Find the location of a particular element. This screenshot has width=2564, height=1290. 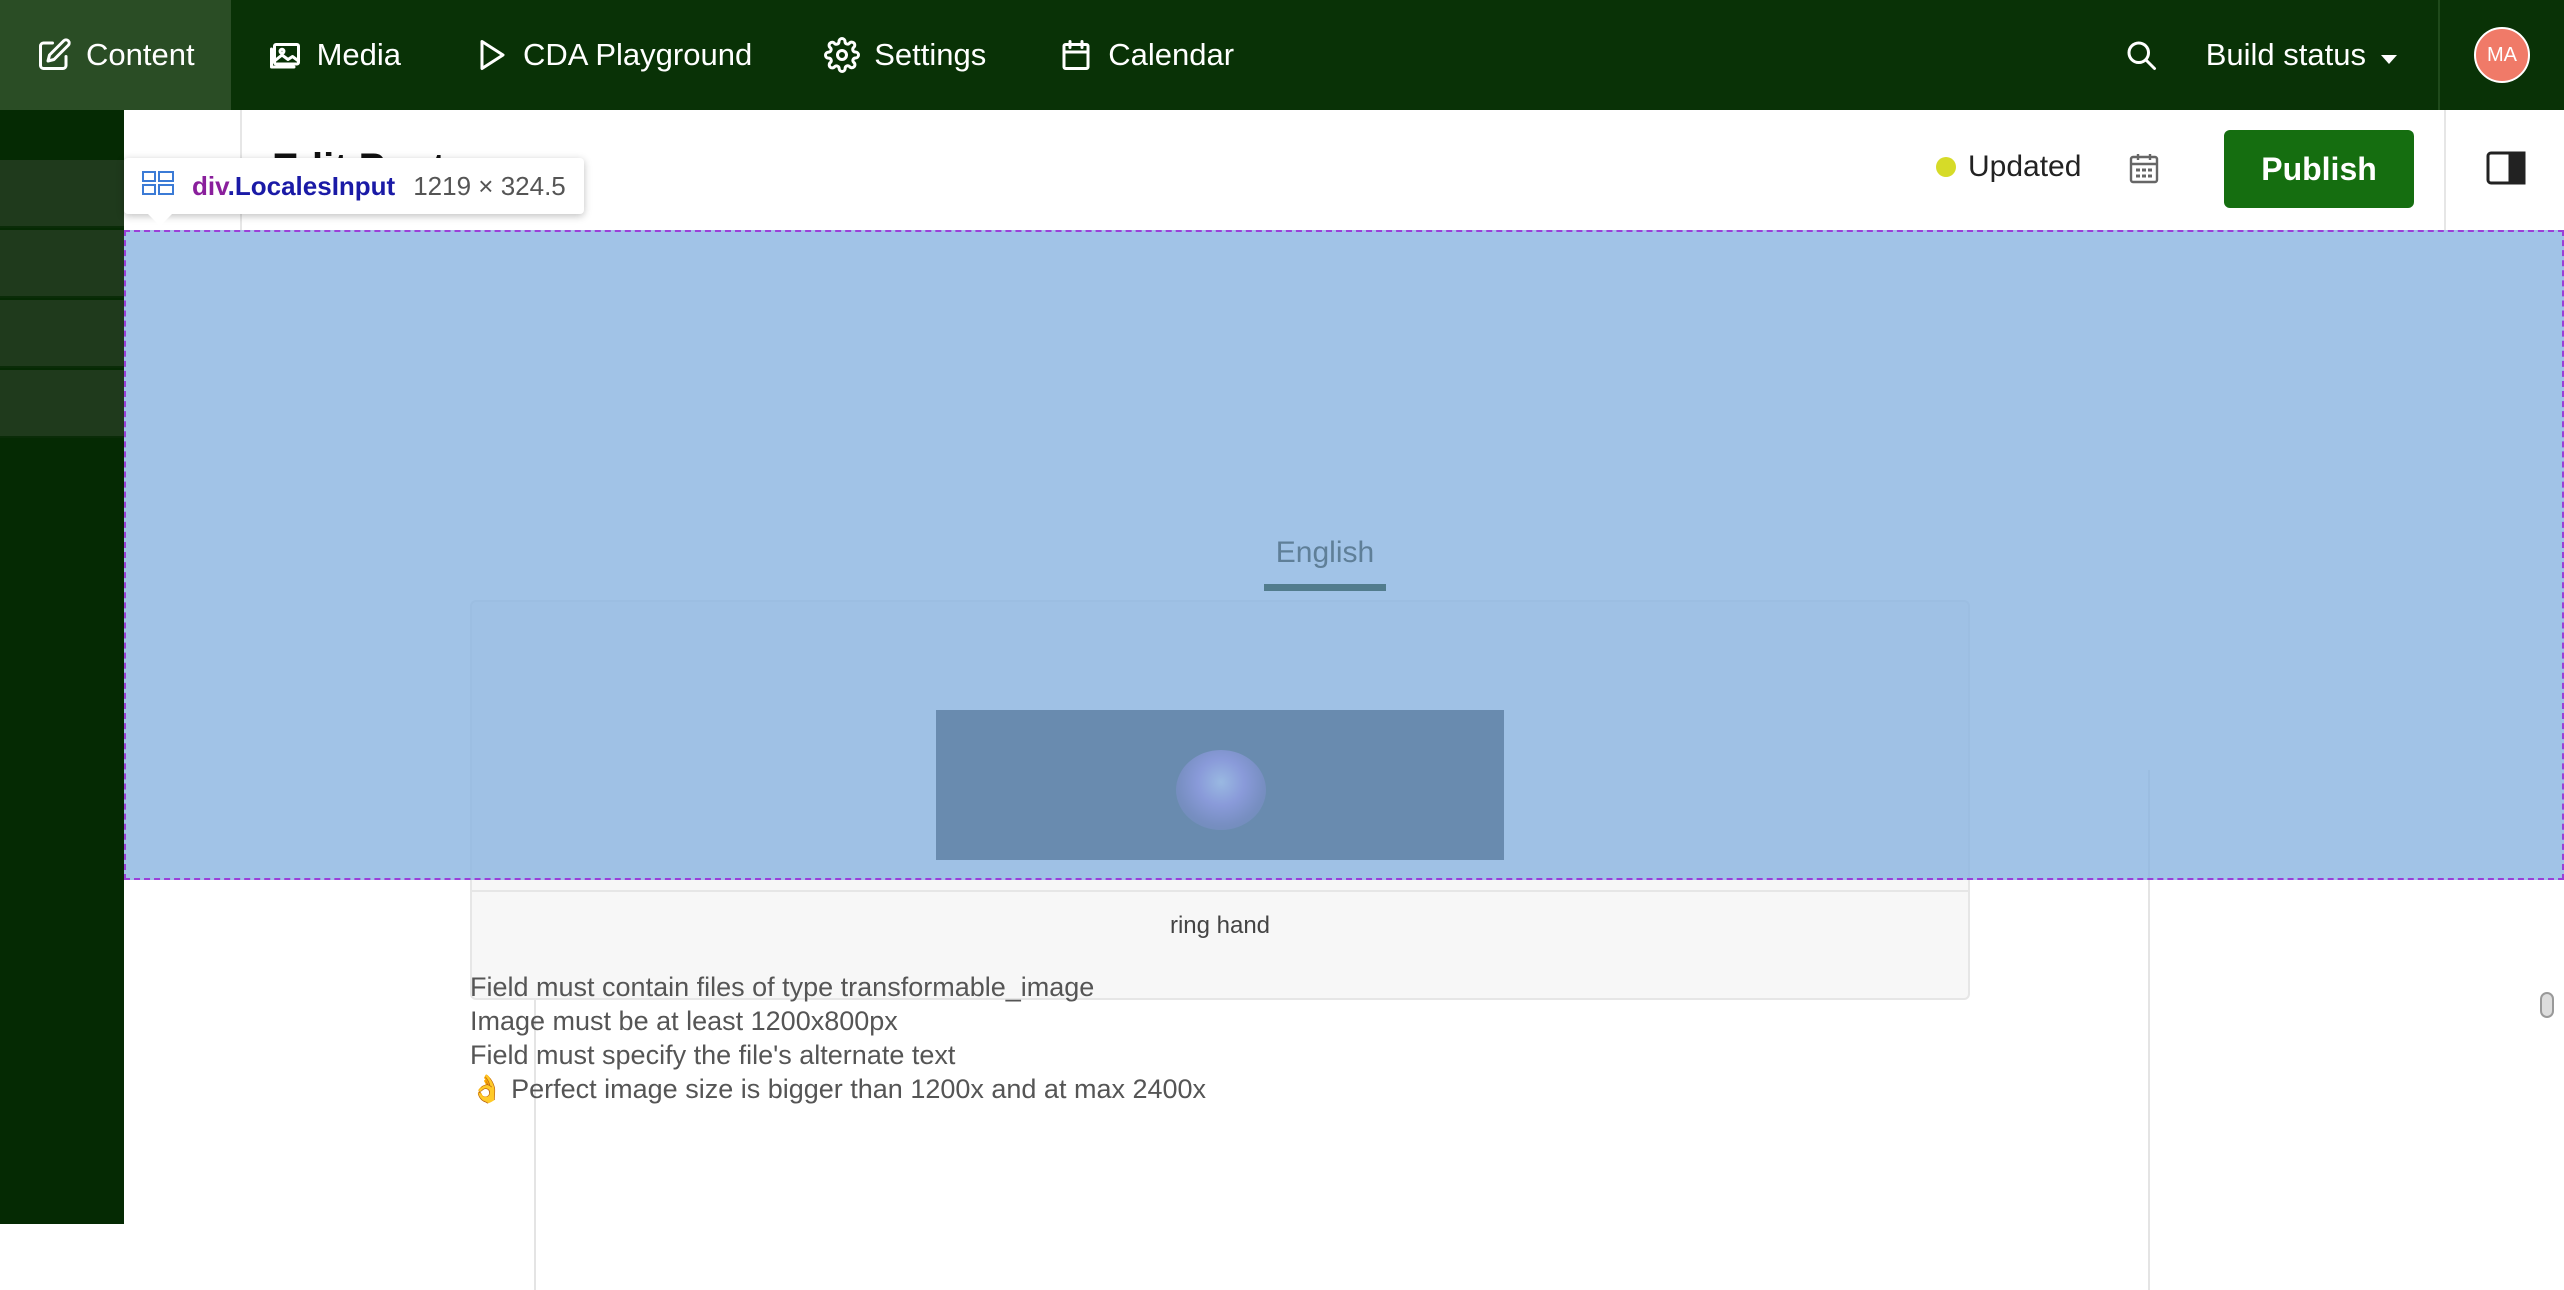

inspect-size: 1219 × 324.5 is located at coordinates (489, 185).